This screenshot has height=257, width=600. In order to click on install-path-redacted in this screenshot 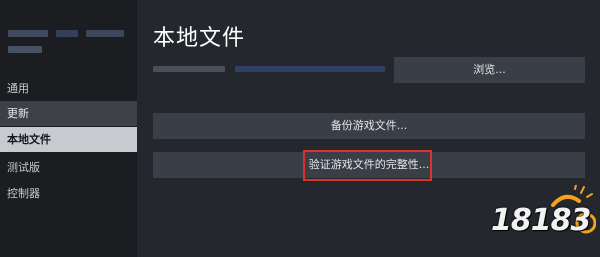, I will do `click(269, 69)`.